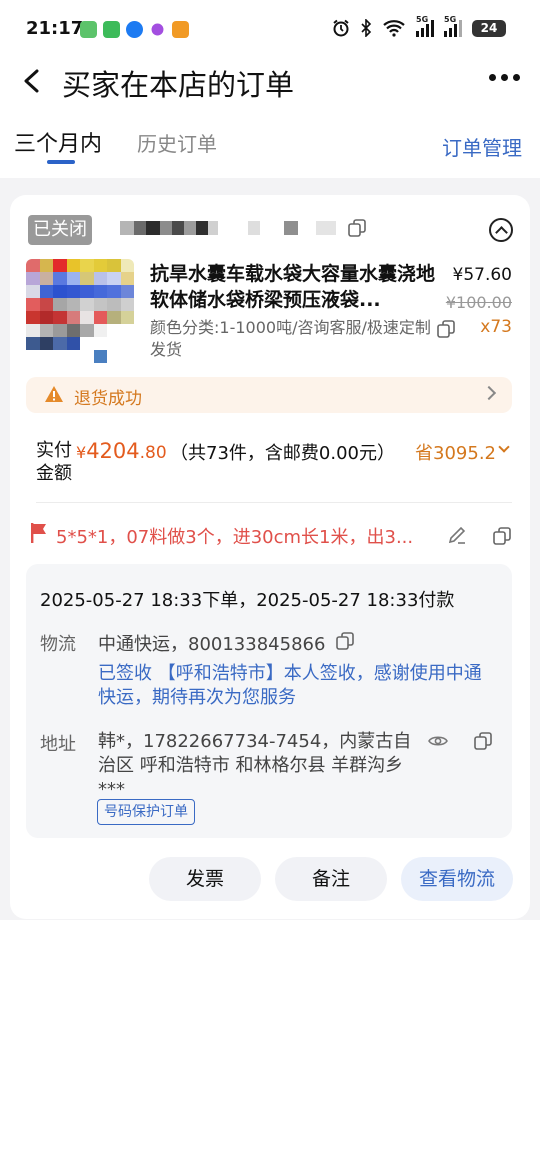 The image size is (540, 1166). What do you see at coordinates (38, 533) in the screenshot?
I see `flag-icon` at bounding box center [38, 533].